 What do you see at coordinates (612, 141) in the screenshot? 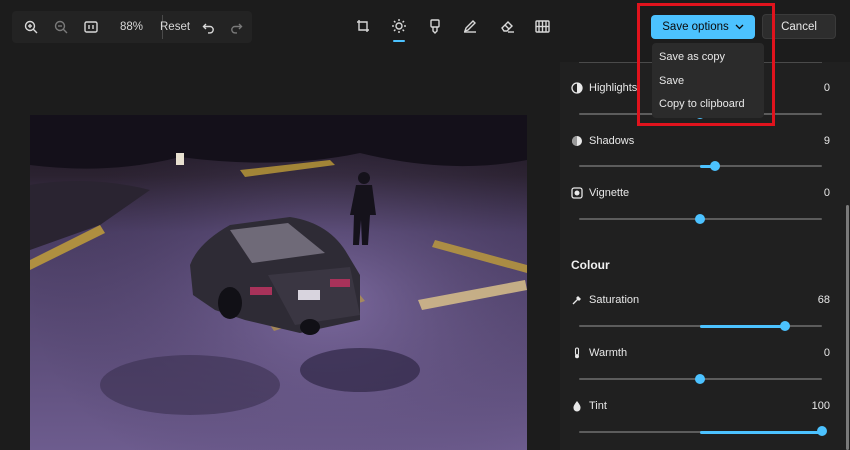
I see `shadows-label: Shadows` at bounding box center [612, 141].